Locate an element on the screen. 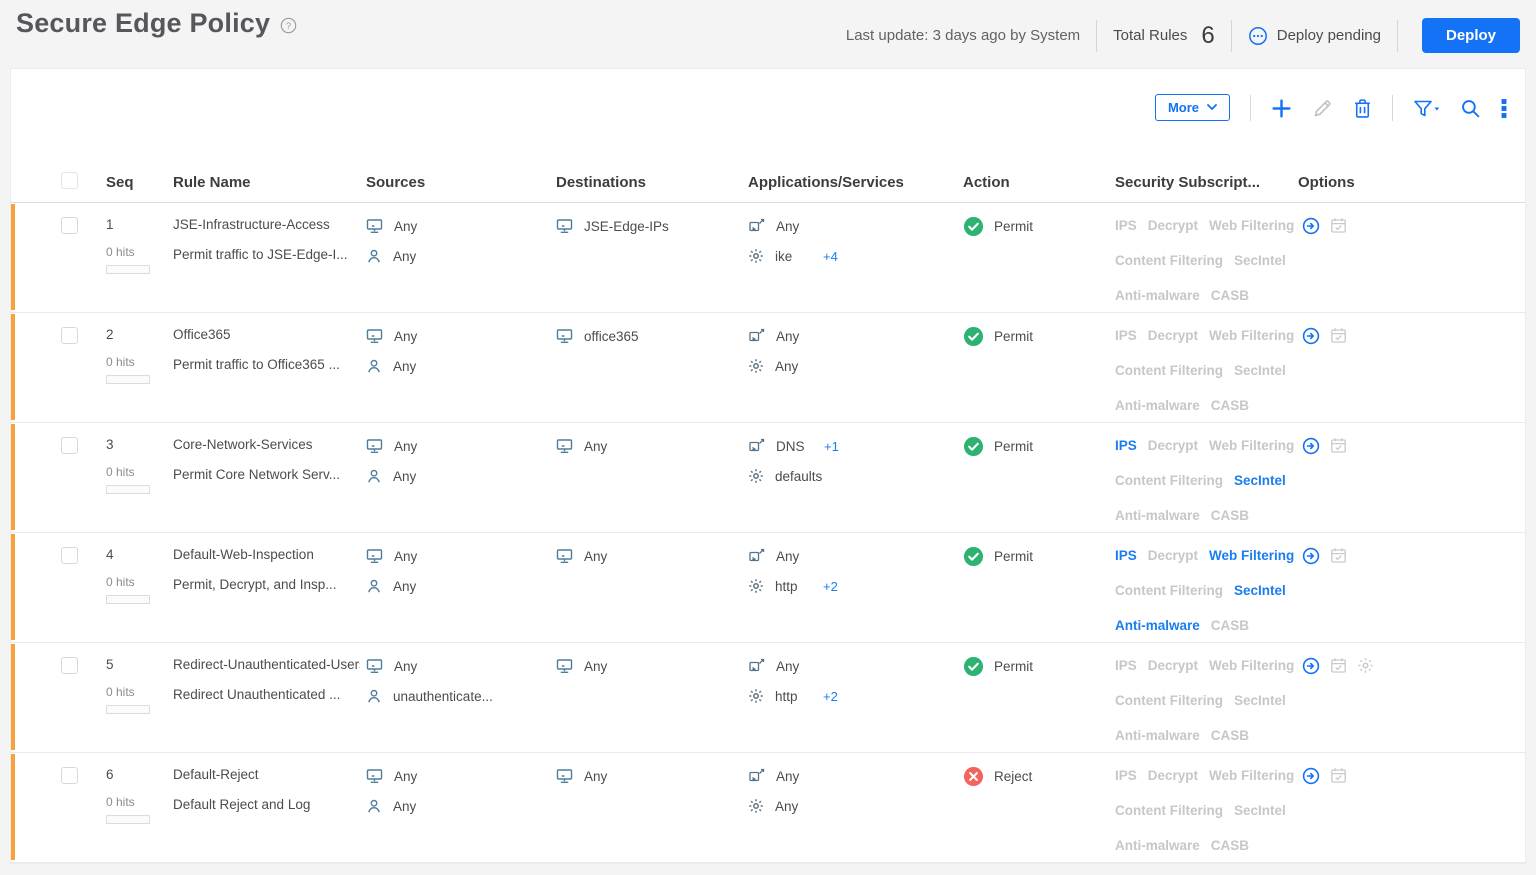 The width and height of the screenshot is (1536, 875). search-icon is located at coordinates (1470, 109).